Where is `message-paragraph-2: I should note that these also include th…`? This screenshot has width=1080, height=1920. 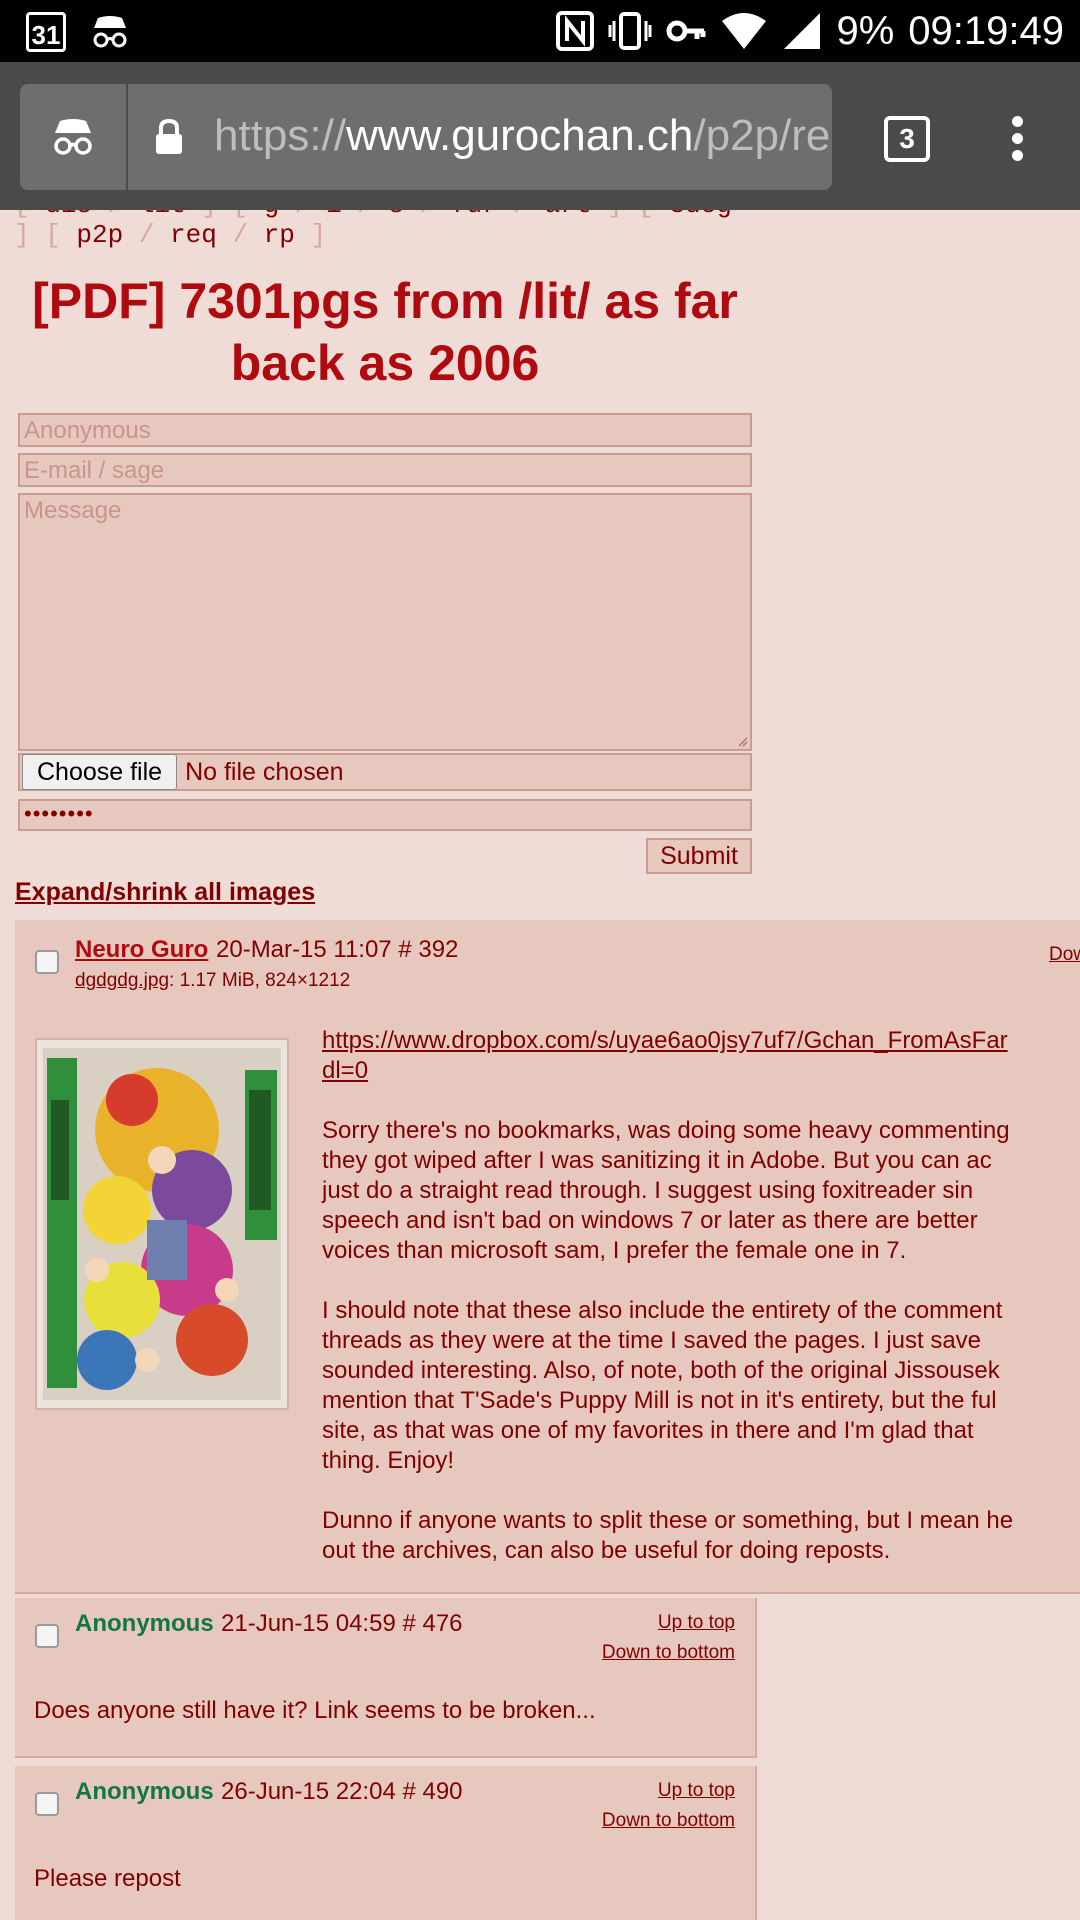 message-paragraph-2: I should note that these also include th… is located at coordinates (662, 1385).